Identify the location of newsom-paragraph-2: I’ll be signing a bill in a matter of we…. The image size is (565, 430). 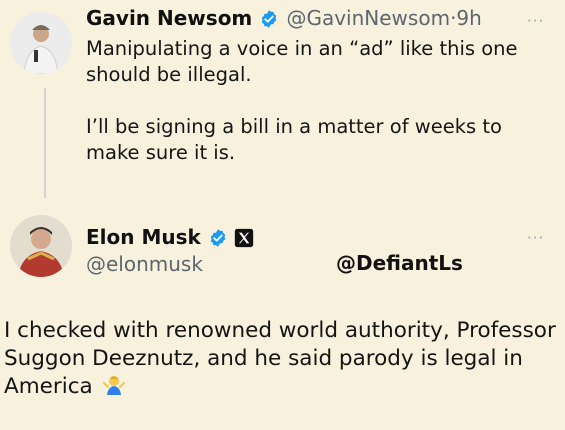
(294, 139).